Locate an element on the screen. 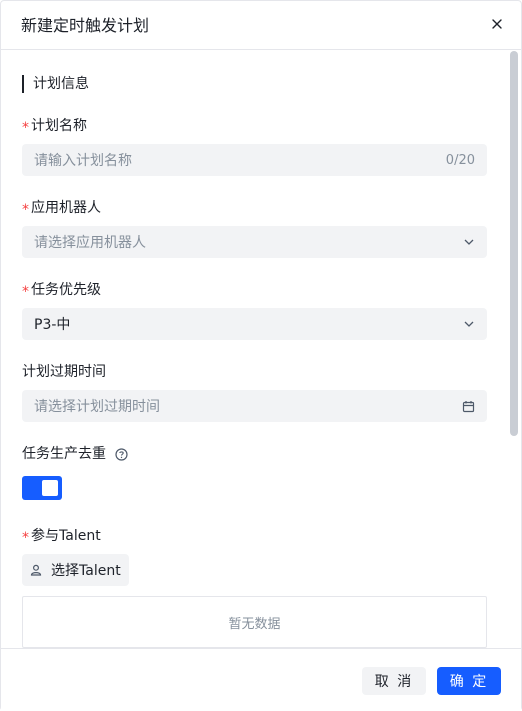 The height and width of the screenshot is (711, 522). close-icon is located at coordinates (497, 24).